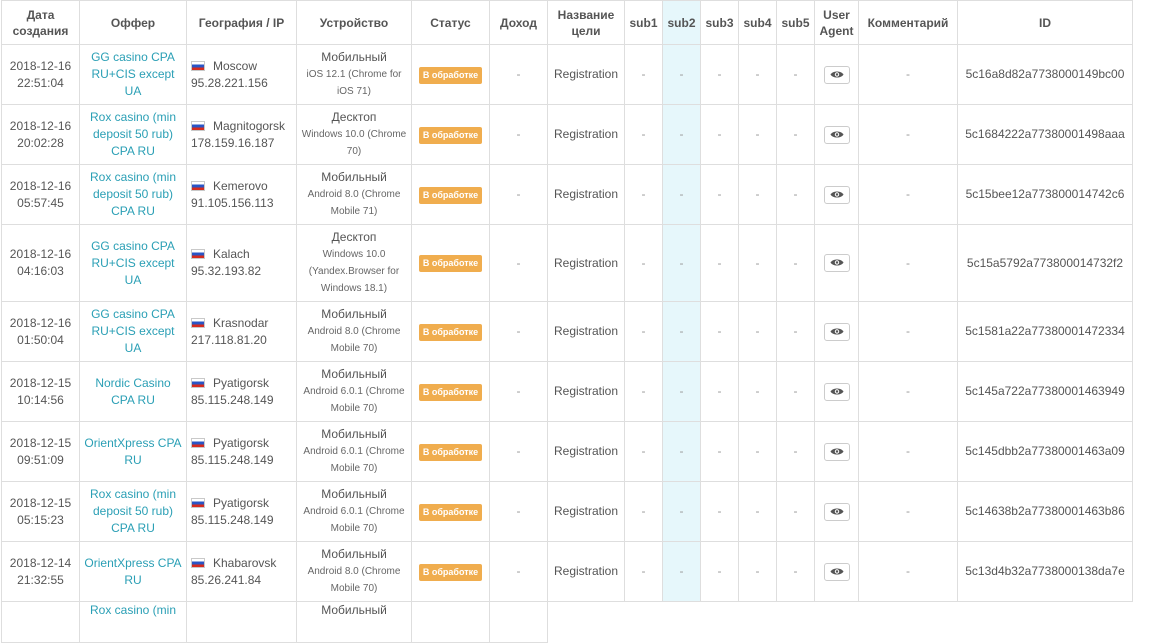 The width and height of the screenshot is (1167, 643). Describe the element at coordinates (450, 263) in the screenshot. I see `status-cell: В обработке` at that location.